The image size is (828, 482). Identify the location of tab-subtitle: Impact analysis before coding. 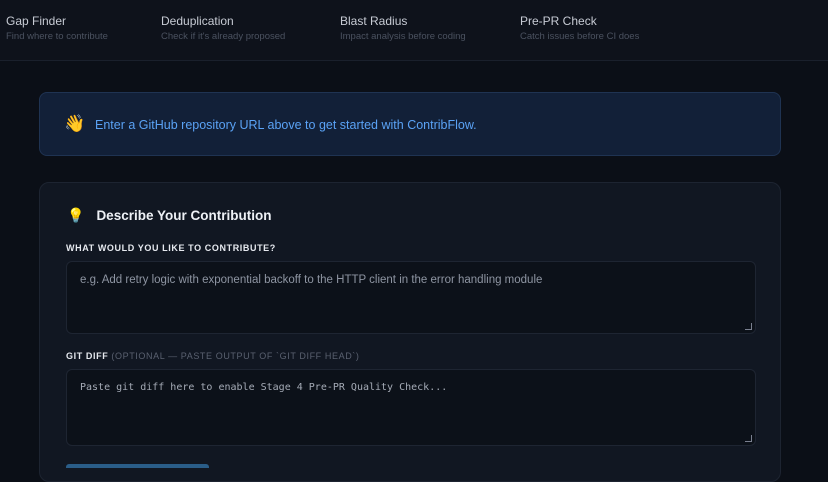
(403, 36).